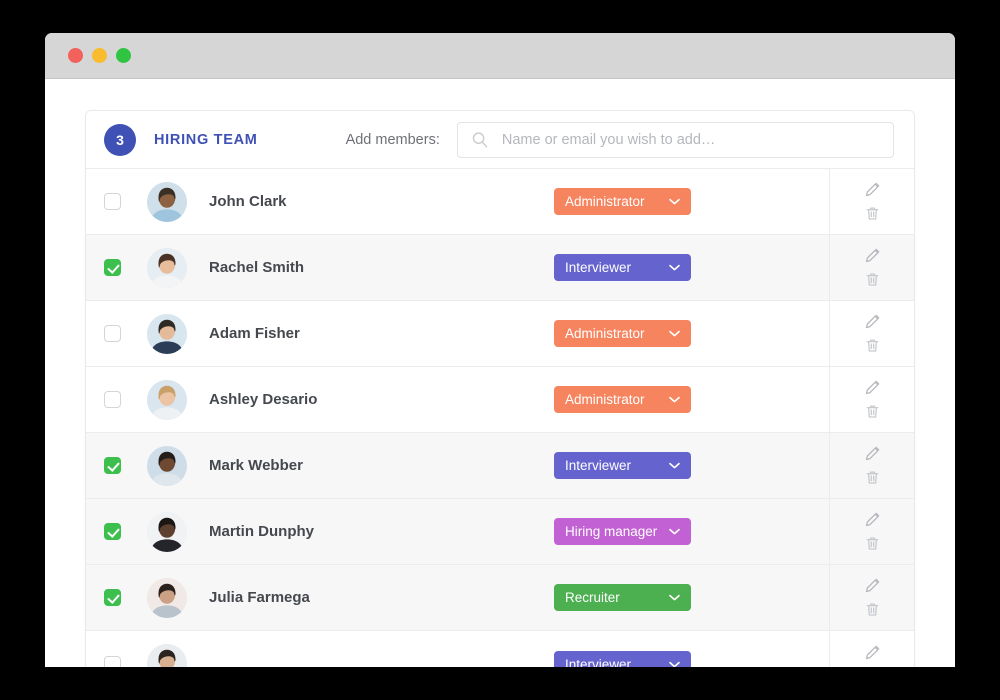  Describe the element at coordinates (206, 139) in the screenshot. I see `page-title: HIRING TEAM` at that location.